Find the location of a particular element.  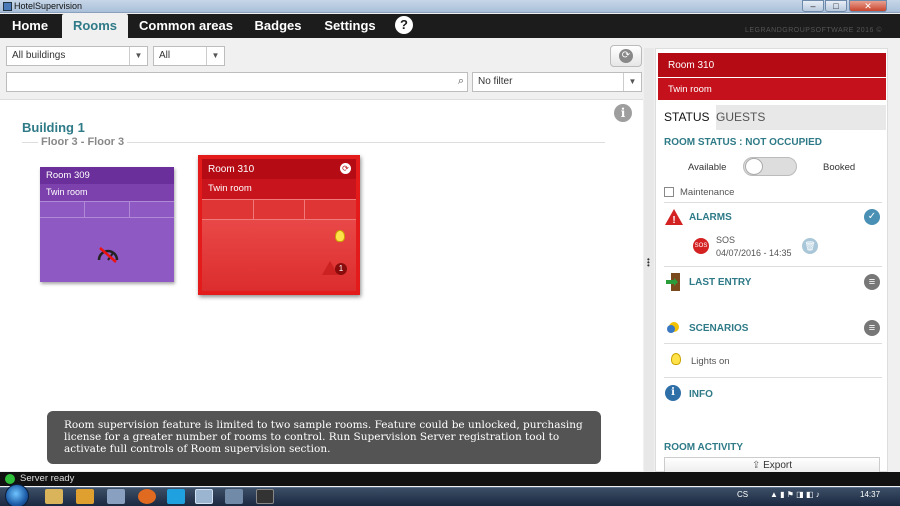

window-title: HotelSupervision is located at coordinates (48, 6).